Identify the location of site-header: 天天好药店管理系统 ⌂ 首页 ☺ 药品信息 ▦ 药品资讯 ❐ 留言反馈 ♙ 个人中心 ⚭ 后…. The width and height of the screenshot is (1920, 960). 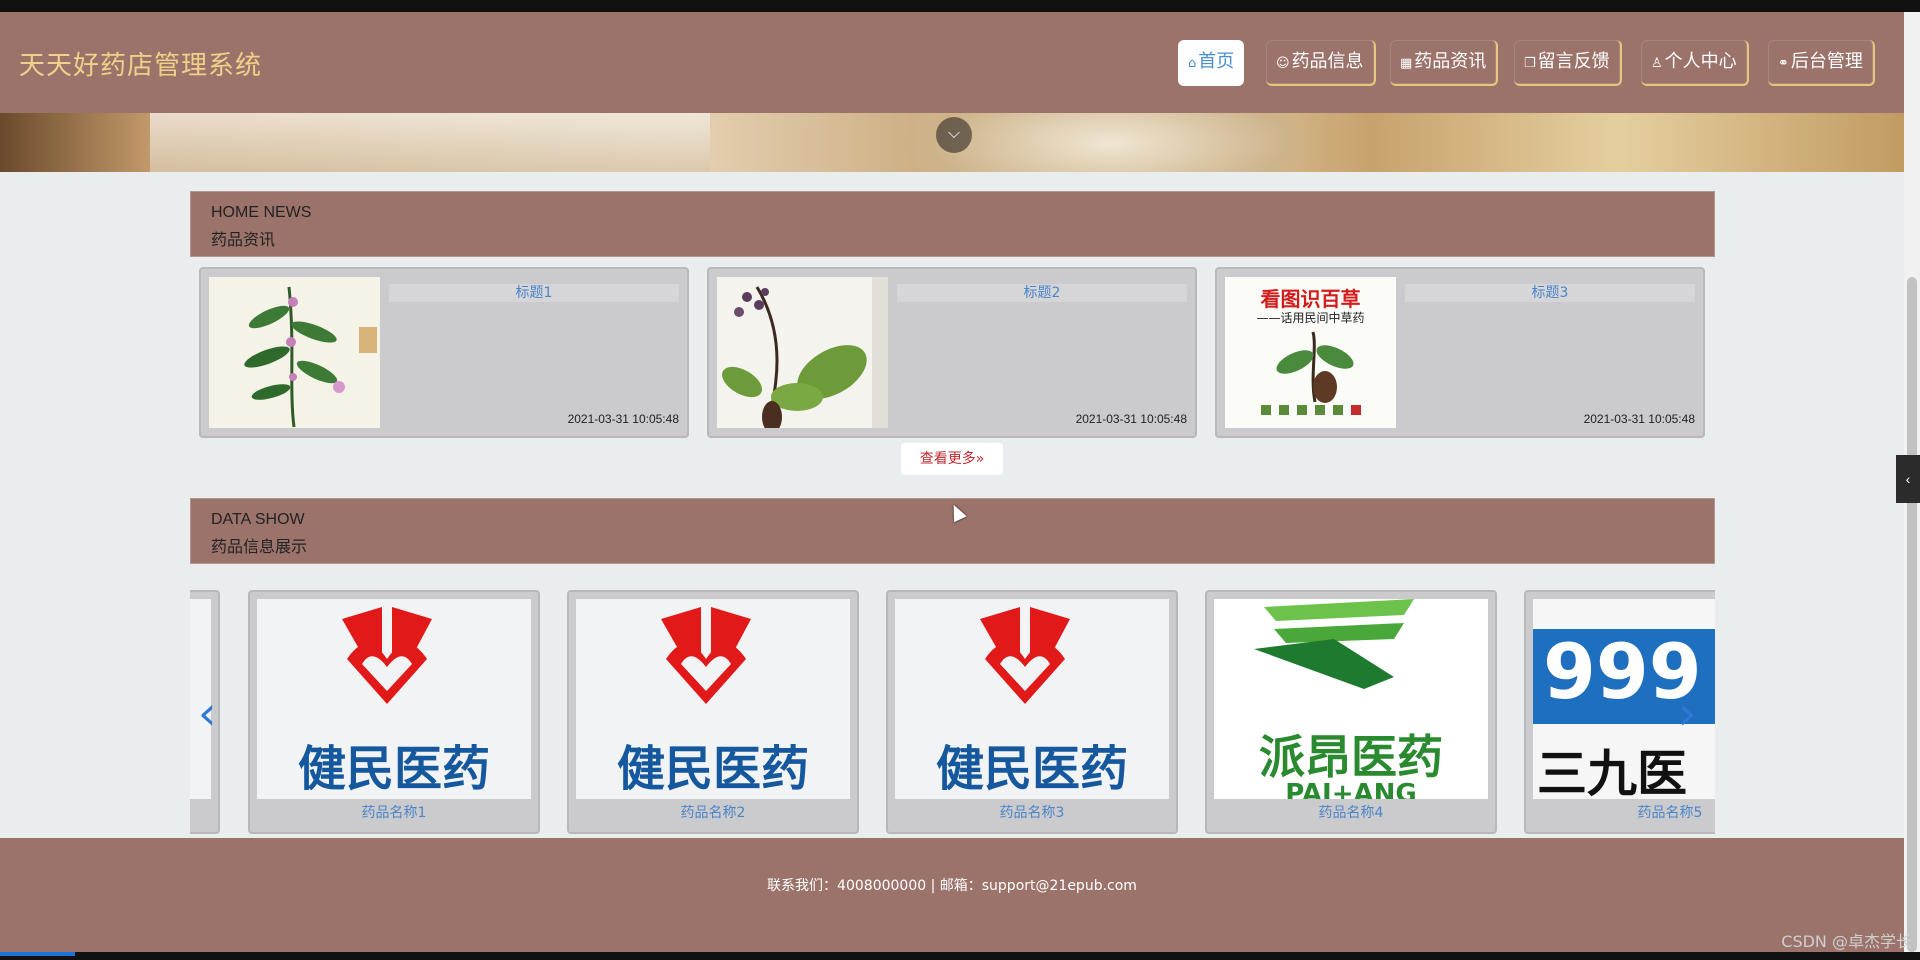
(952, 62).